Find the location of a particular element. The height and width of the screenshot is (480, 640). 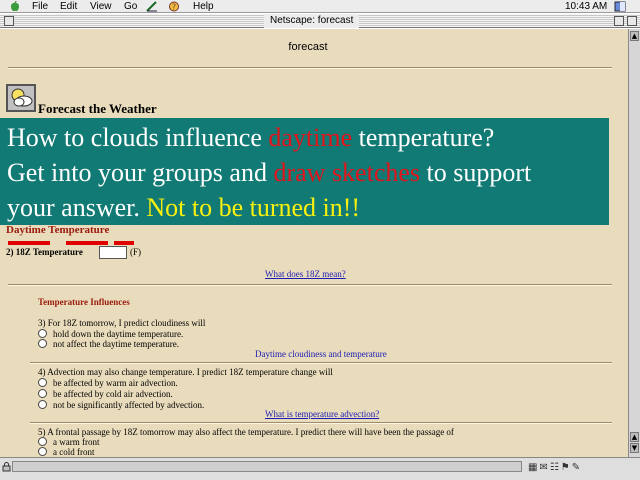

menu-edit: Edit is located at coordinates (68, 6).